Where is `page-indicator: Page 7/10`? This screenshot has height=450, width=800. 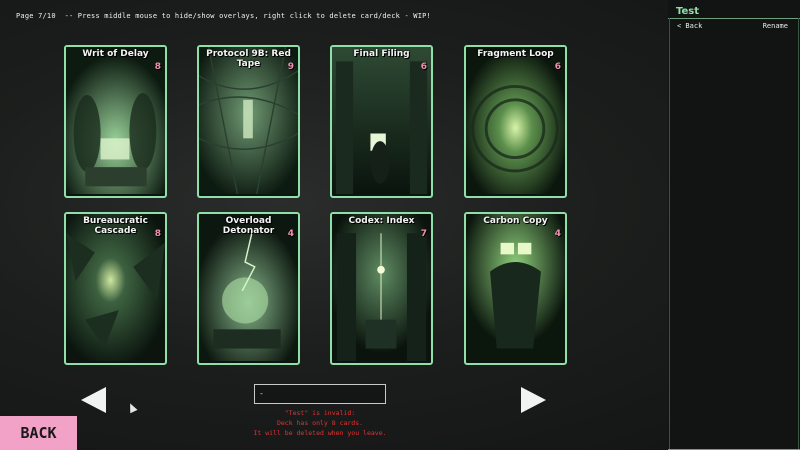 page-indicator: Page 7/10 is located at coordinates (36, 16).